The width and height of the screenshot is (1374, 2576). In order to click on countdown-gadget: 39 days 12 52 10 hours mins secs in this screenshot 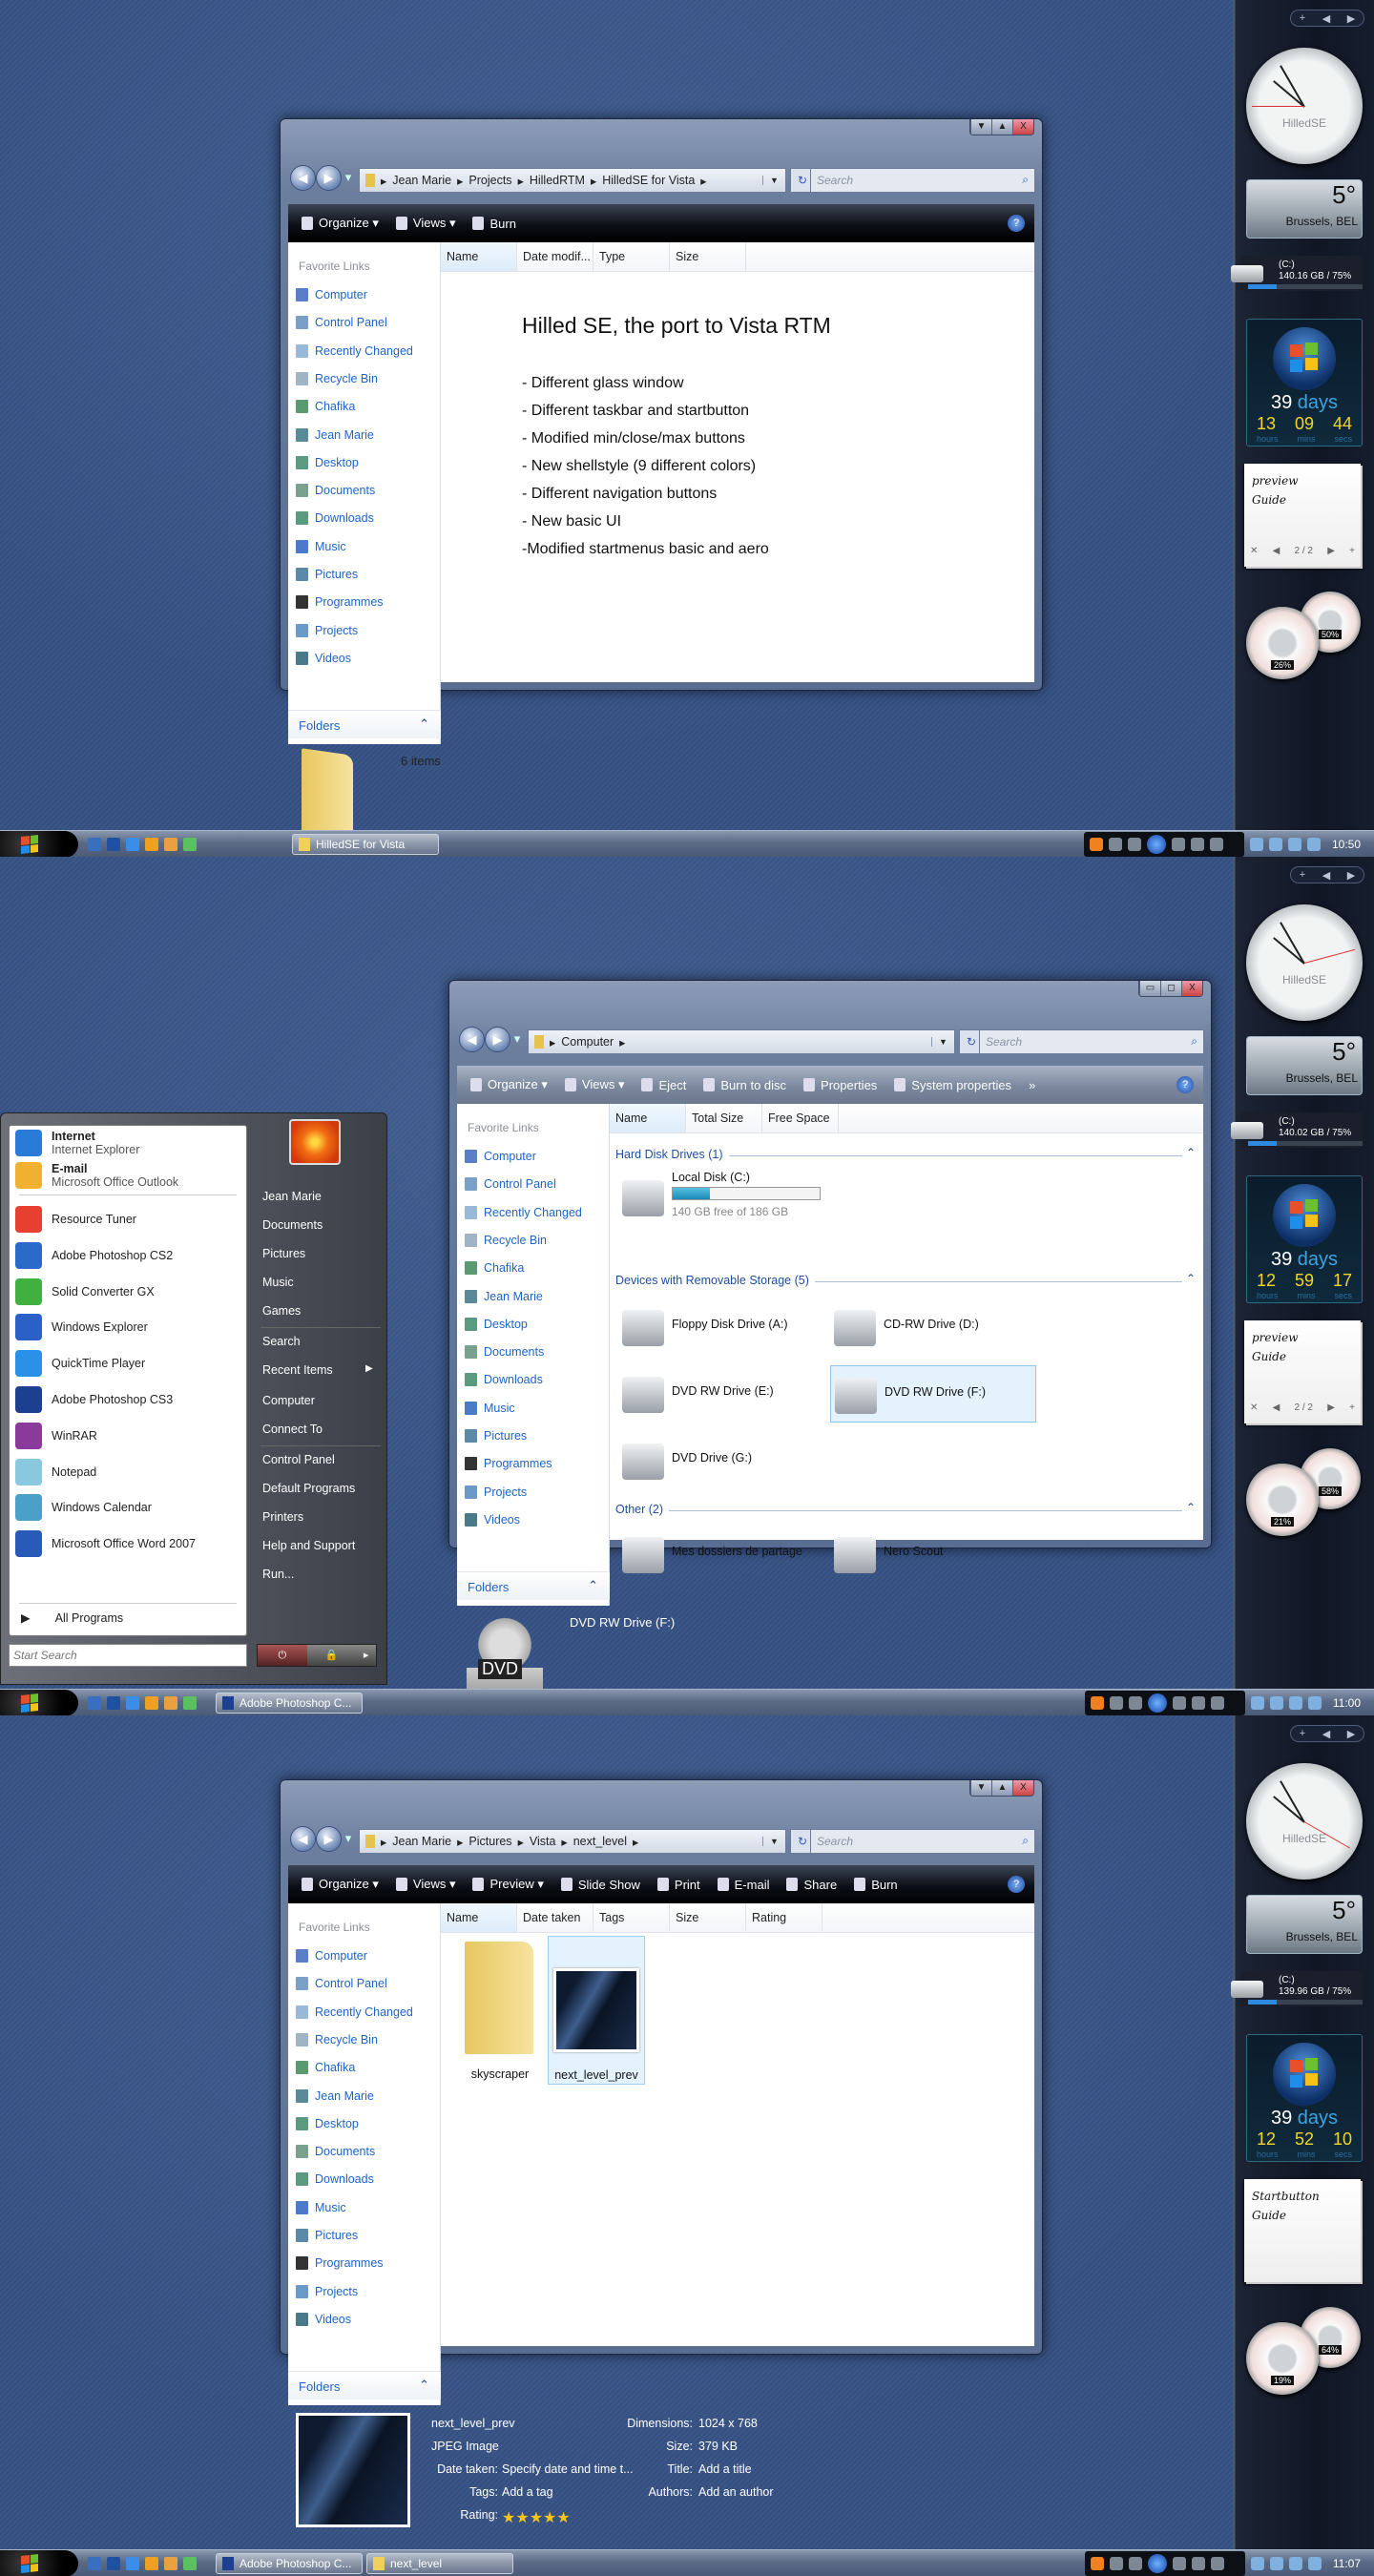, I will do `click(1304, 2098)`.